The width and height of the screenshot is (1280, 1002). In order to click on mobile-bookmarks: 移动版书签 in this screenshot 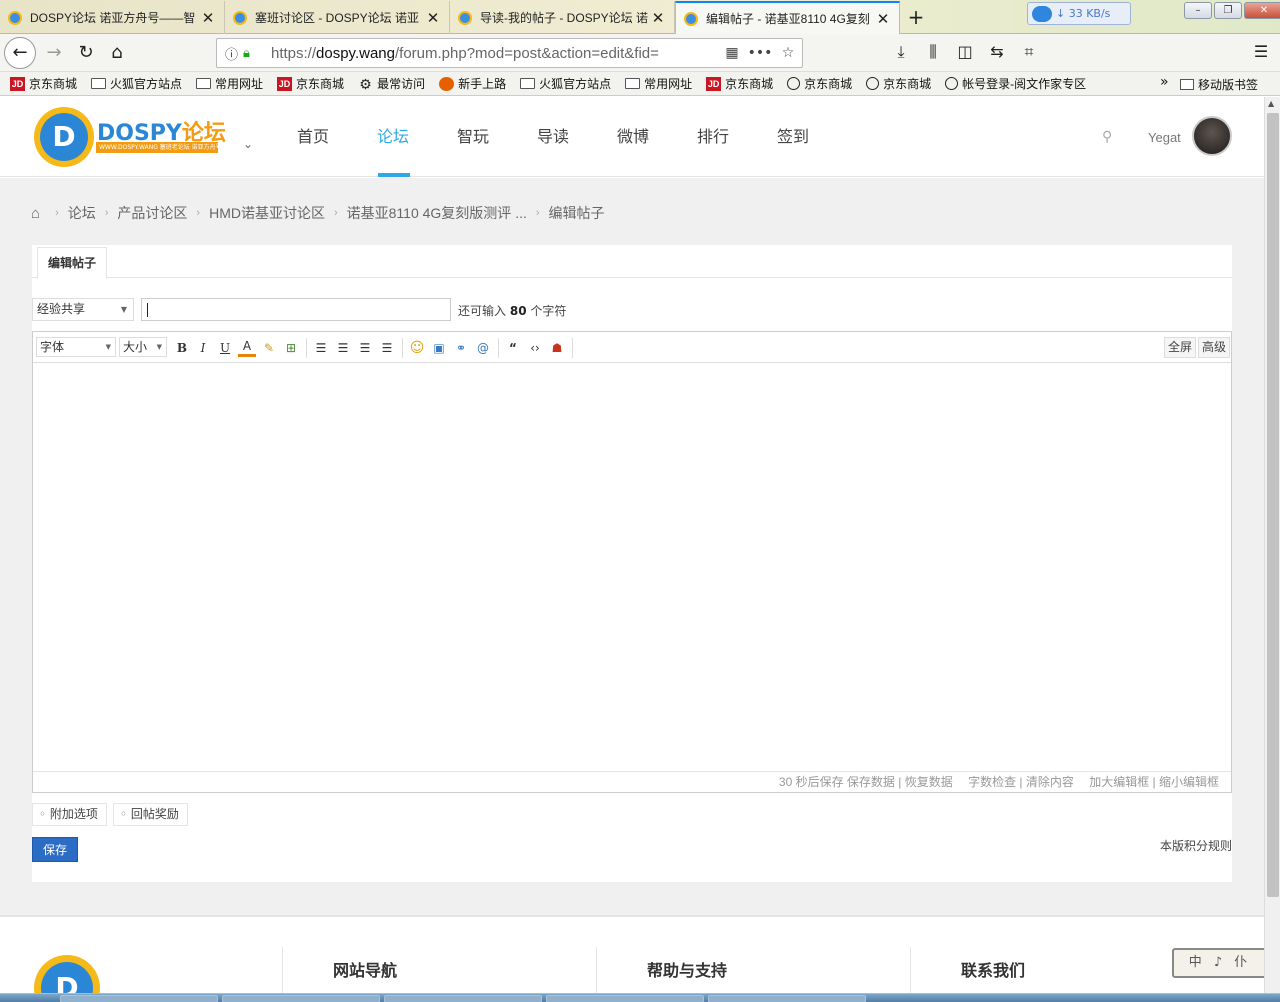, I will do `click(1219, 84)`.